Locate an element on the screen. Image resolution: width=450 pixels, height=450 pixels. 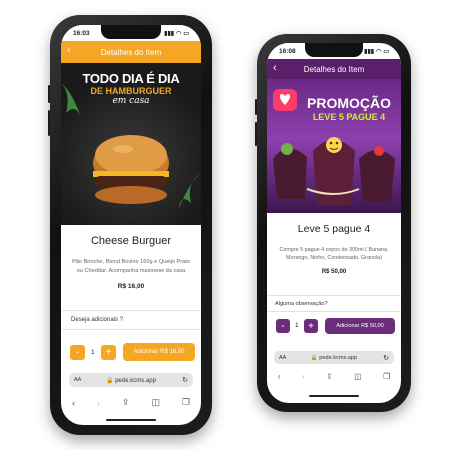
banner-headline: PROMOÇÃO is located at coordinates (349, 103).